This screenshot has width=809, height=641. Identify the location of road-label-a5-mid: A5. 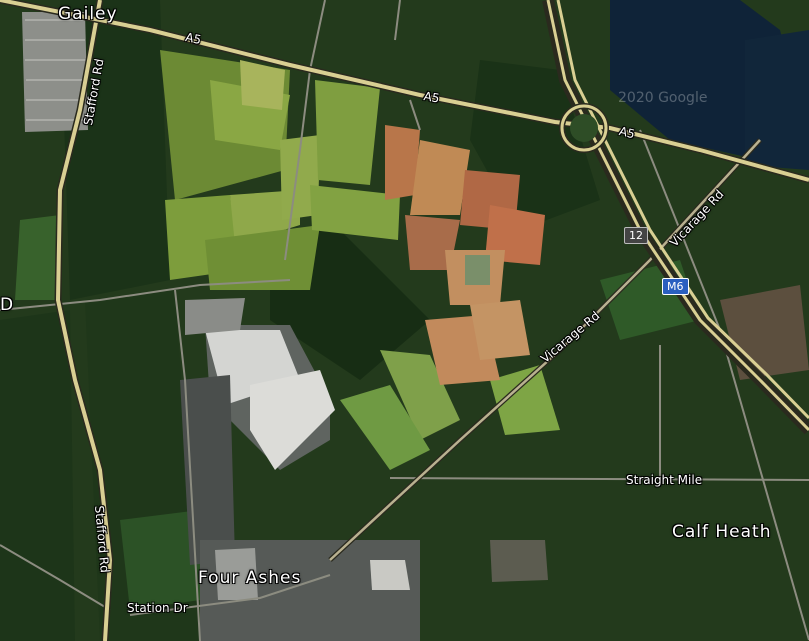
(431, 97).